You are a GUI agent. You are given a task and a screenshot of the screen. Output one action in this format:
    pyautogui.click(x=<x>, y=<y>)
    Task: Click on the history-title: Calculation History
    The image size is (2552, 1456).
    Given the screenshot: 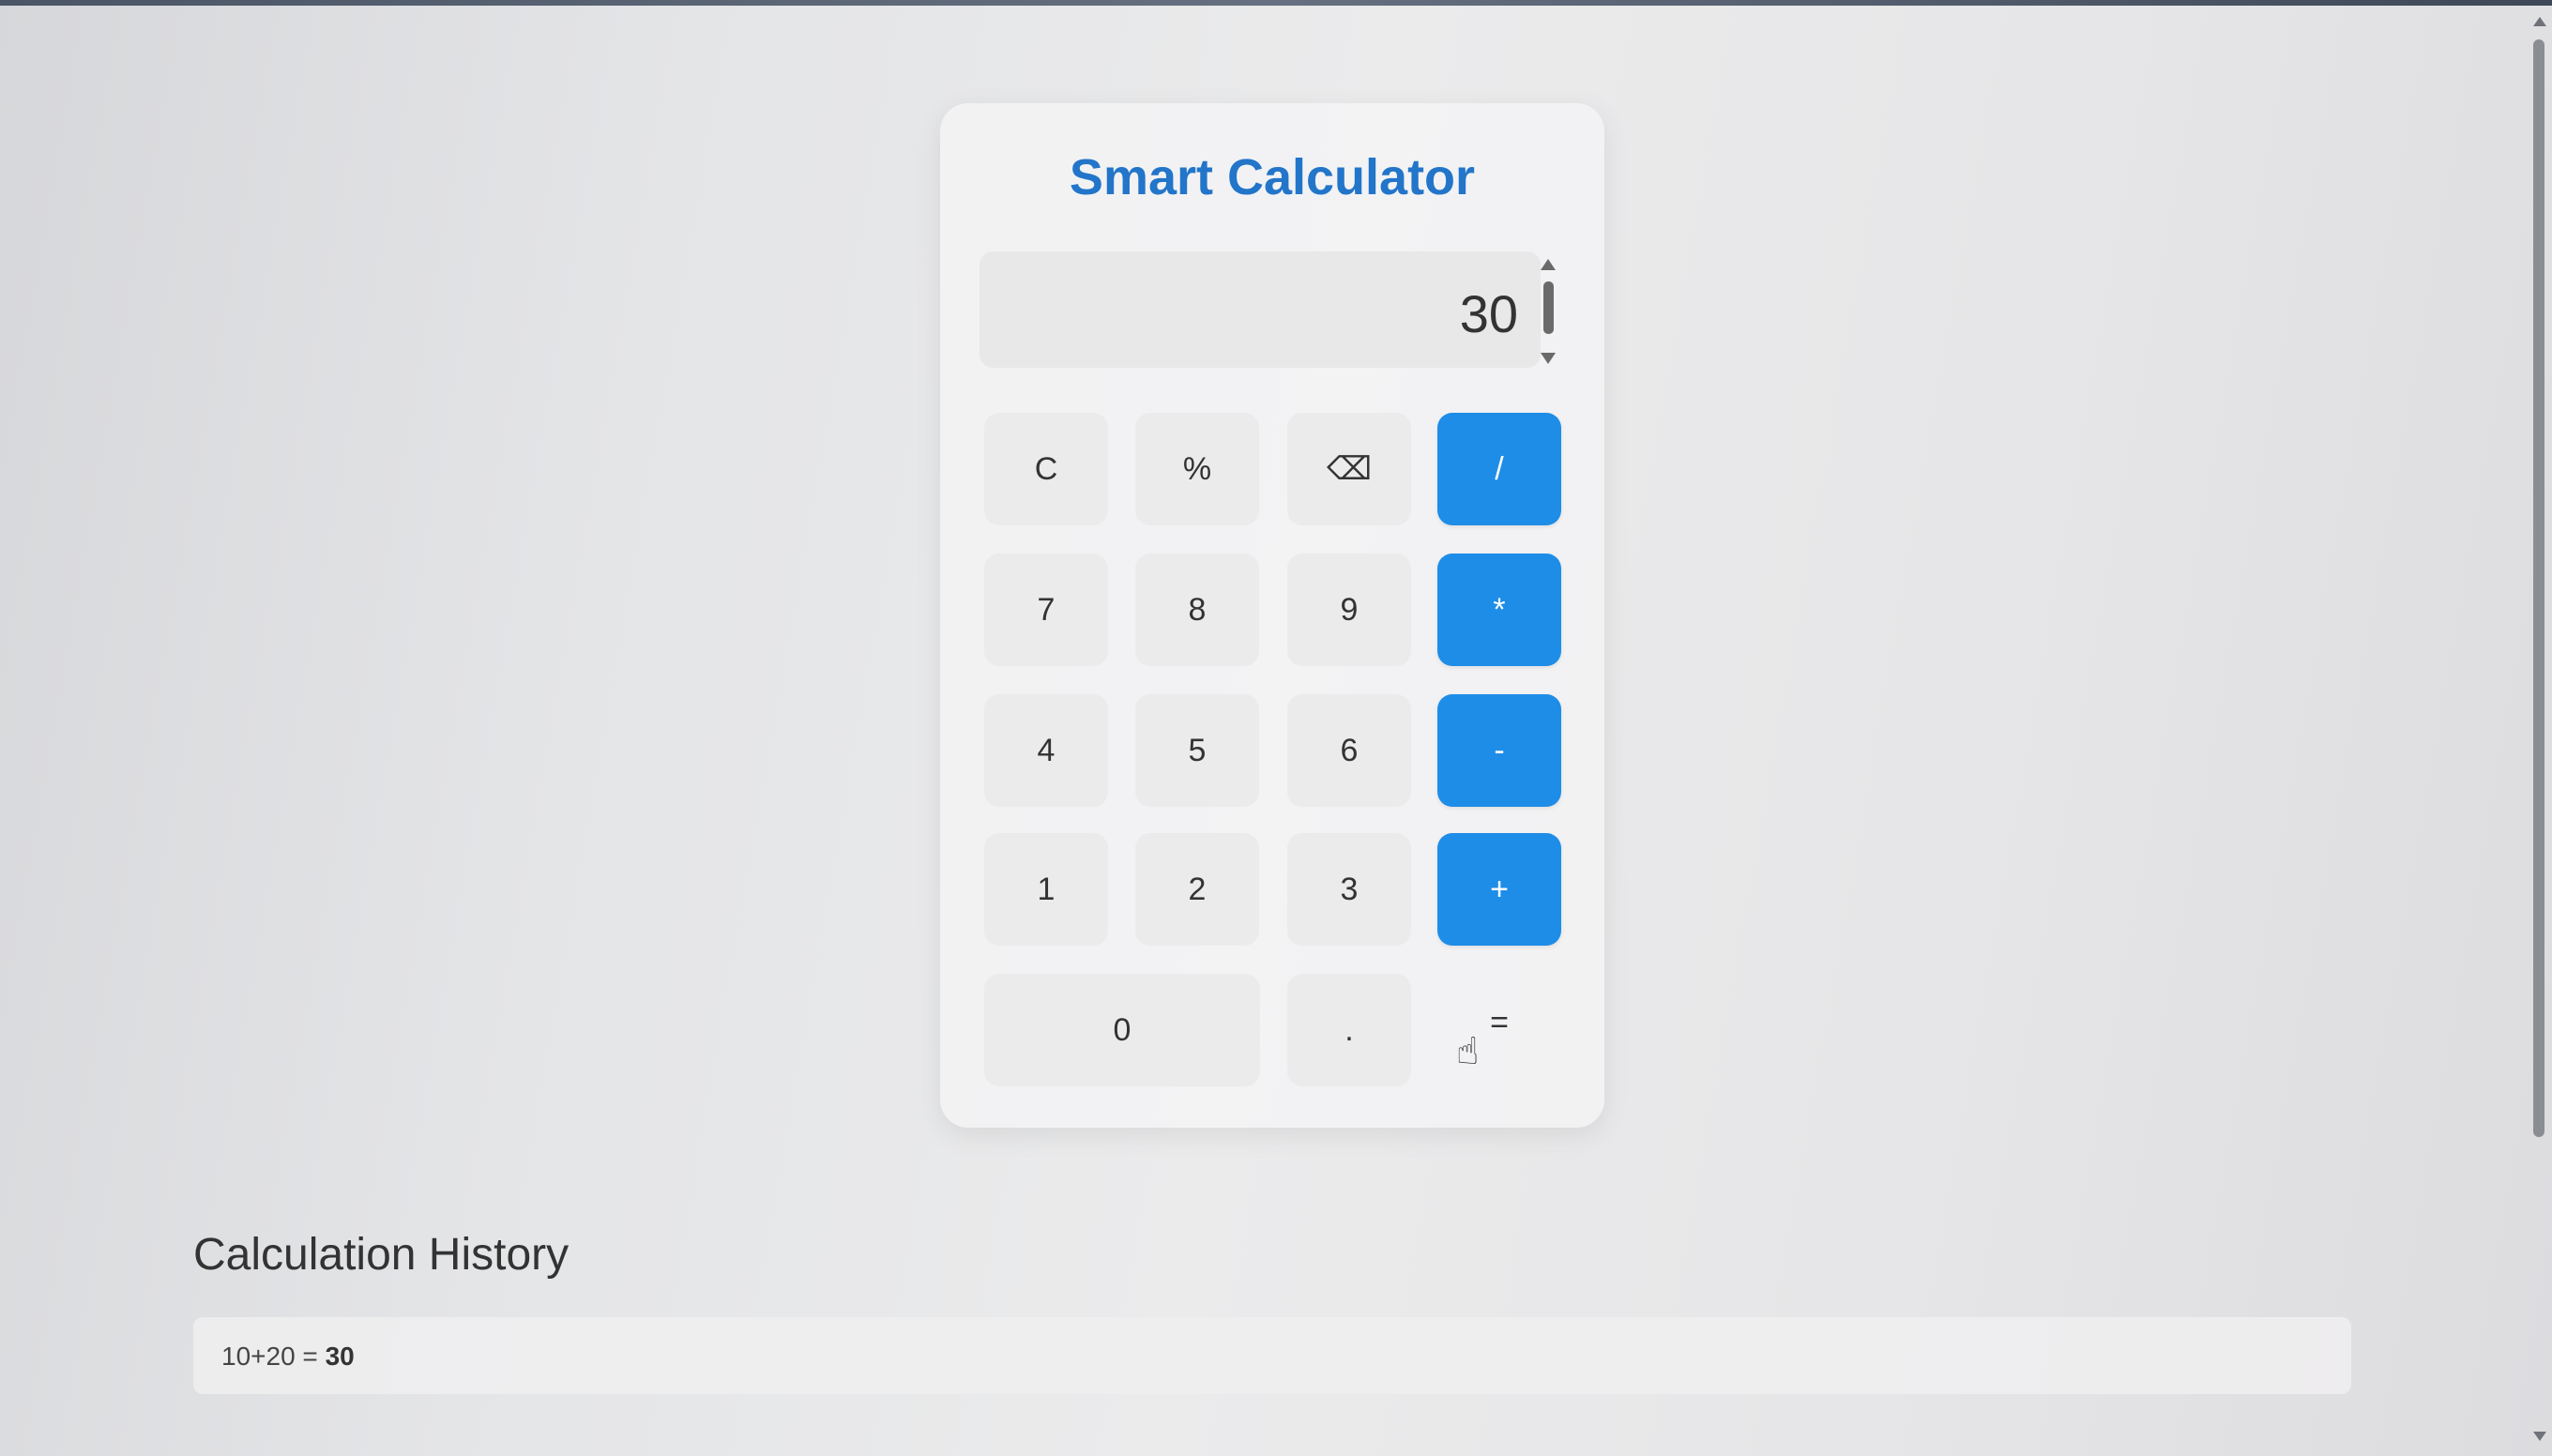 What is the action you would take?
    pyautogui.click(x=381, y=1255)
    